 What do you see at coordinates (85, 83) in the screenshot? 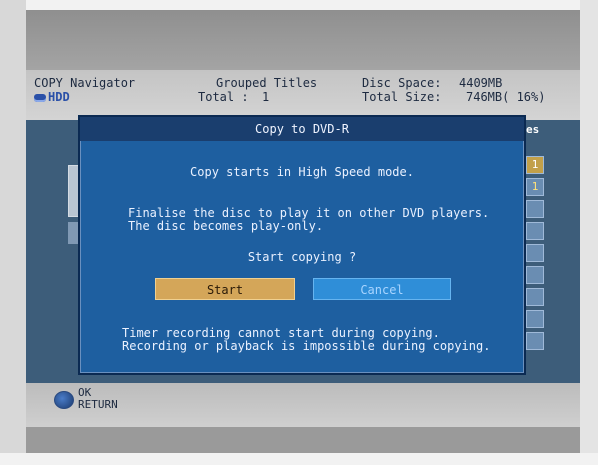
I see `navigator-title: COPY Navigator` at bounding box center [85, 83].